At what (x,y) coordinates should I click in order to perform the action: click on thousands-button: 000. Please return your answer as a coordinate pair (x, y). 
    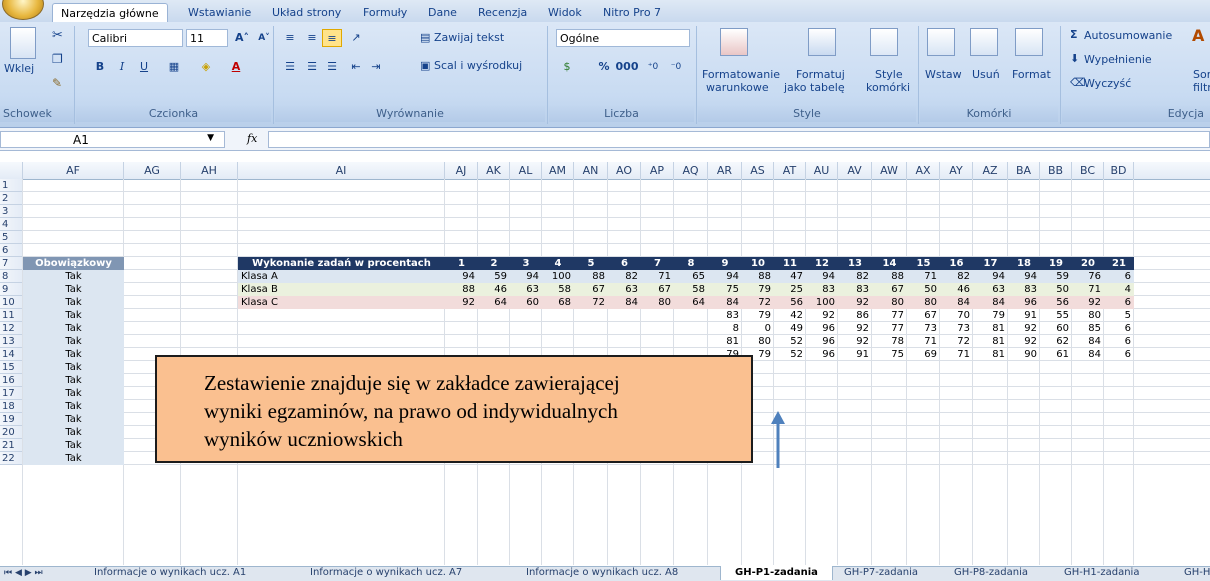
    Looking at the image, I should click on (627, 67).